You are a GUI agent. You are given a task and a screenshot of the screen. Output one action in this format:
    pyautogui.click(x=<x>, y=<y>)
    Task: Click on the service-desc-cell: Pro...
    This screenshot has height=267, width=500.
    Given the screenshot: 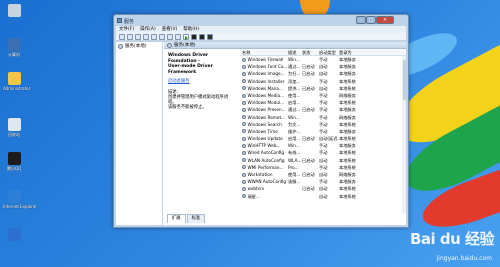 What is the action you would take?
    pyautogui.click(x=293, y=167)
    